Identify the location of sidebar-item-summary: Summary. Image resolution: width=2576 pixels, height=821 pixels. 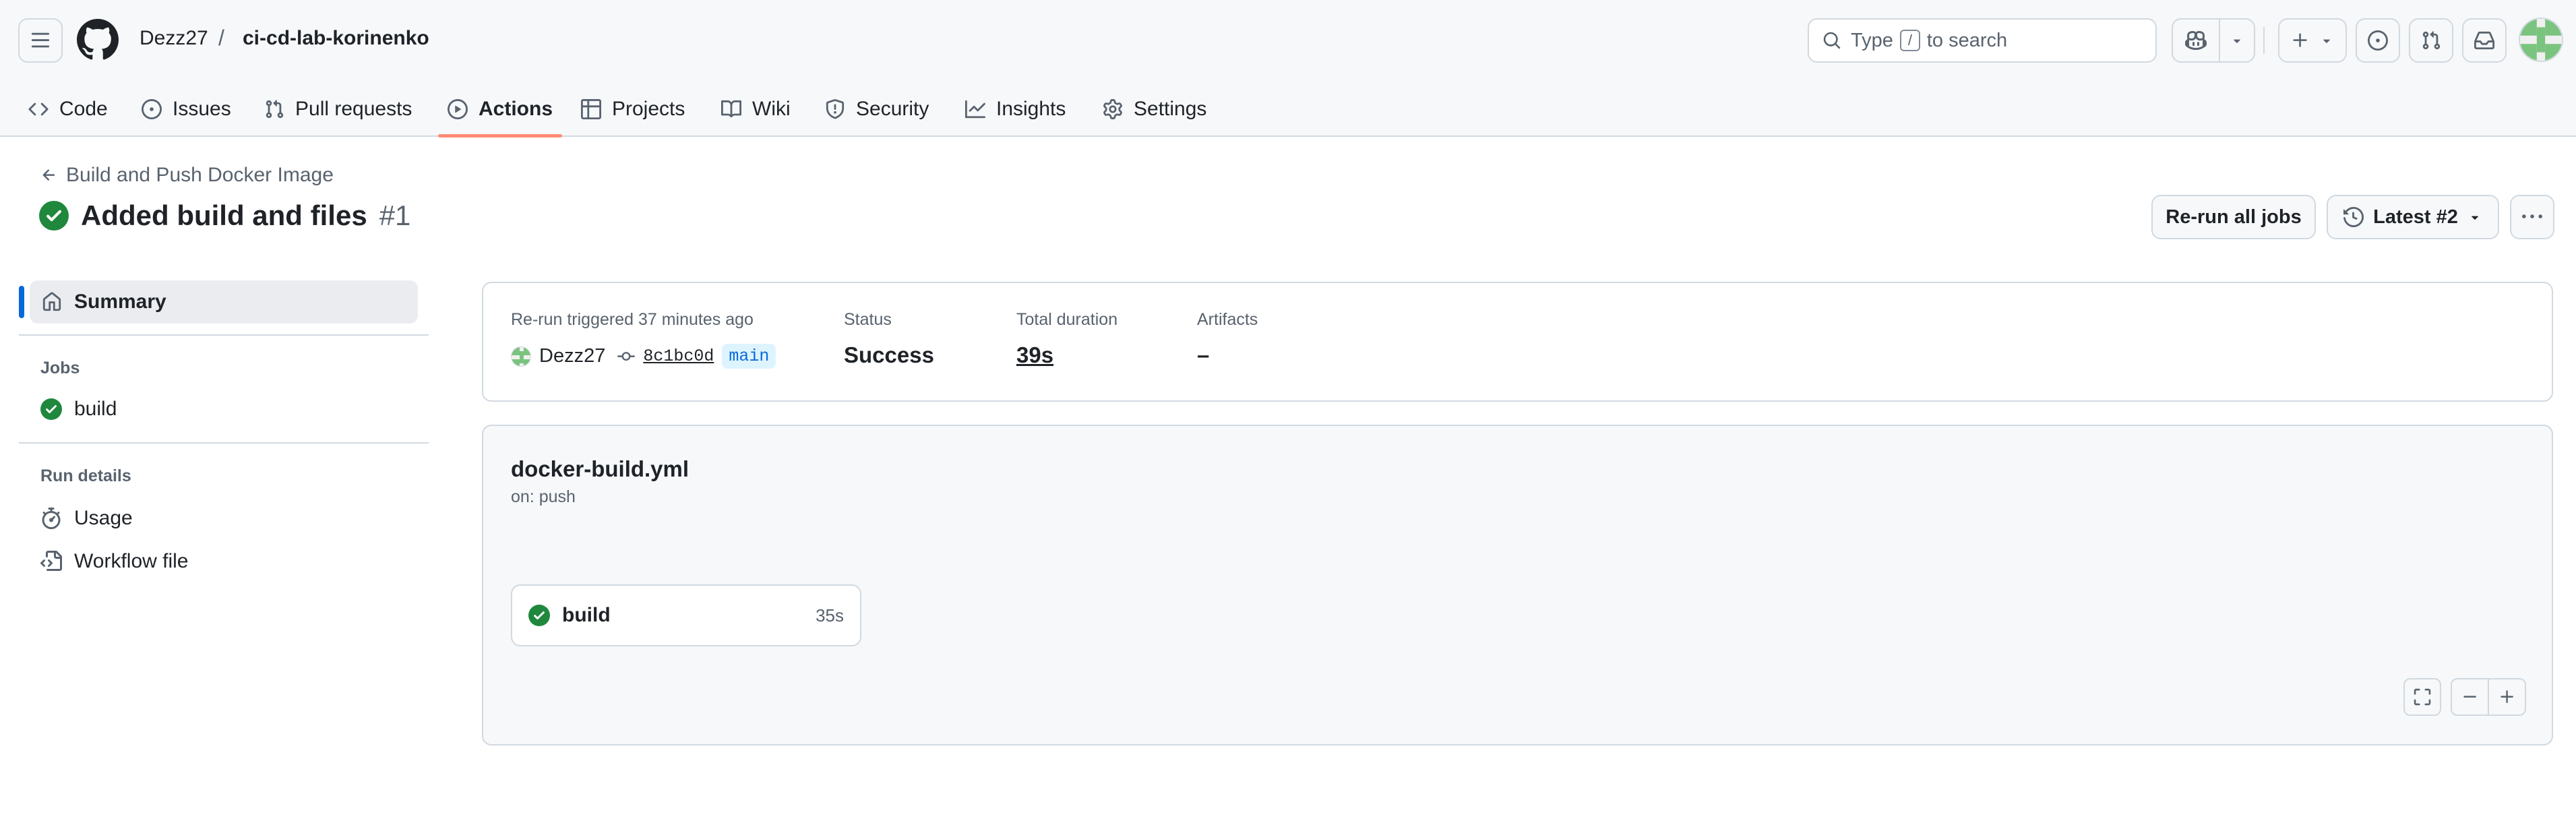
(224, 302).